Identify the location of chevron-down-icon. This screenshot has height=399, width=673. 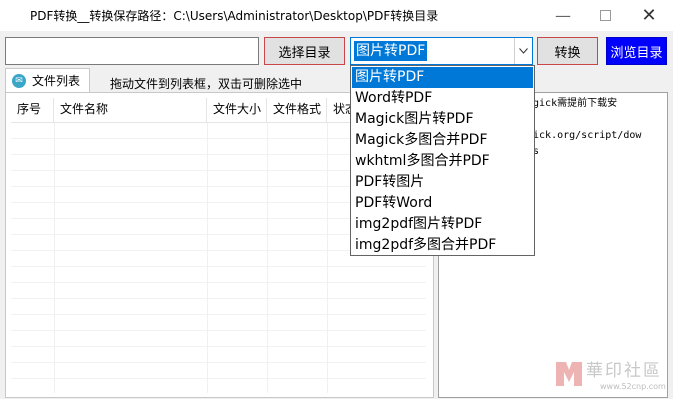
(523, 51).